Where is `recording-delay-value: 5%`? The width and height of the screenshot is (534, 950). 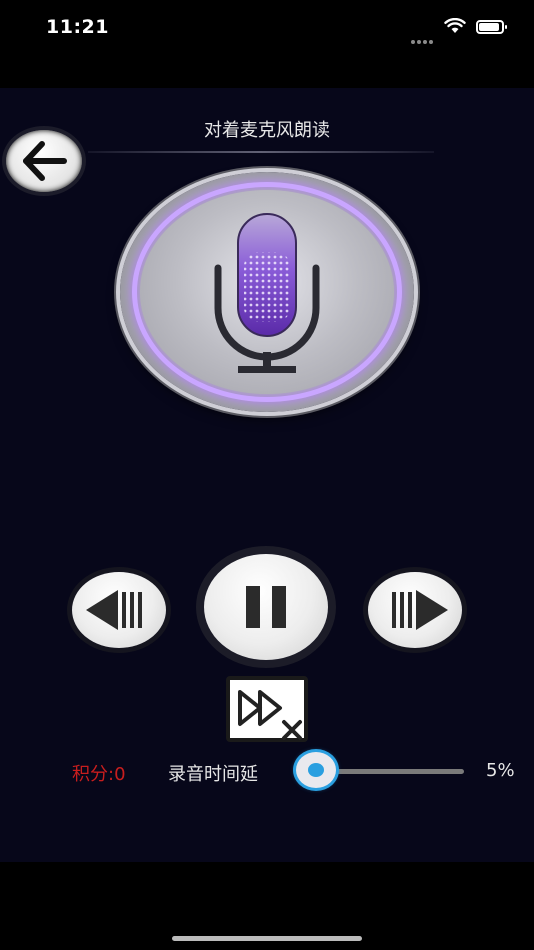
recording-delay-value: 5% is located at coordinates (500, 770).